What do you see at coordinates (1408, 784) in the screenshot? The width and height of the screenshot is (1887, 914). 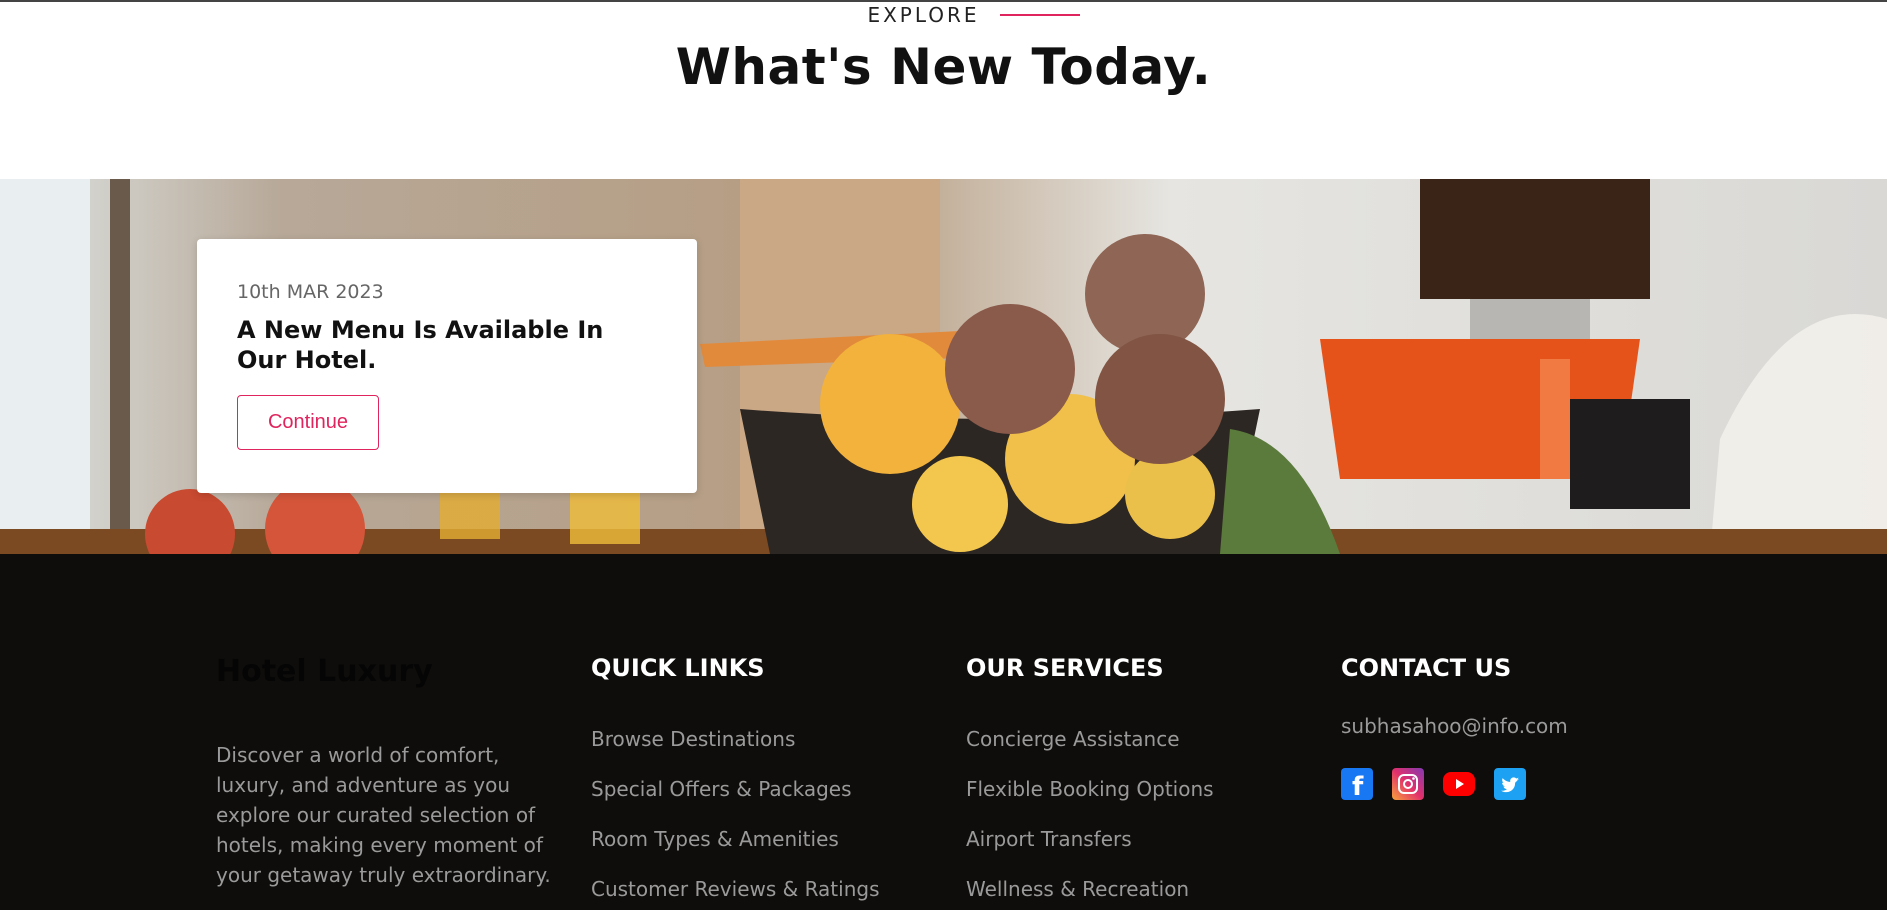 I see `instagram-icon` at bounding box center [1408, 784].